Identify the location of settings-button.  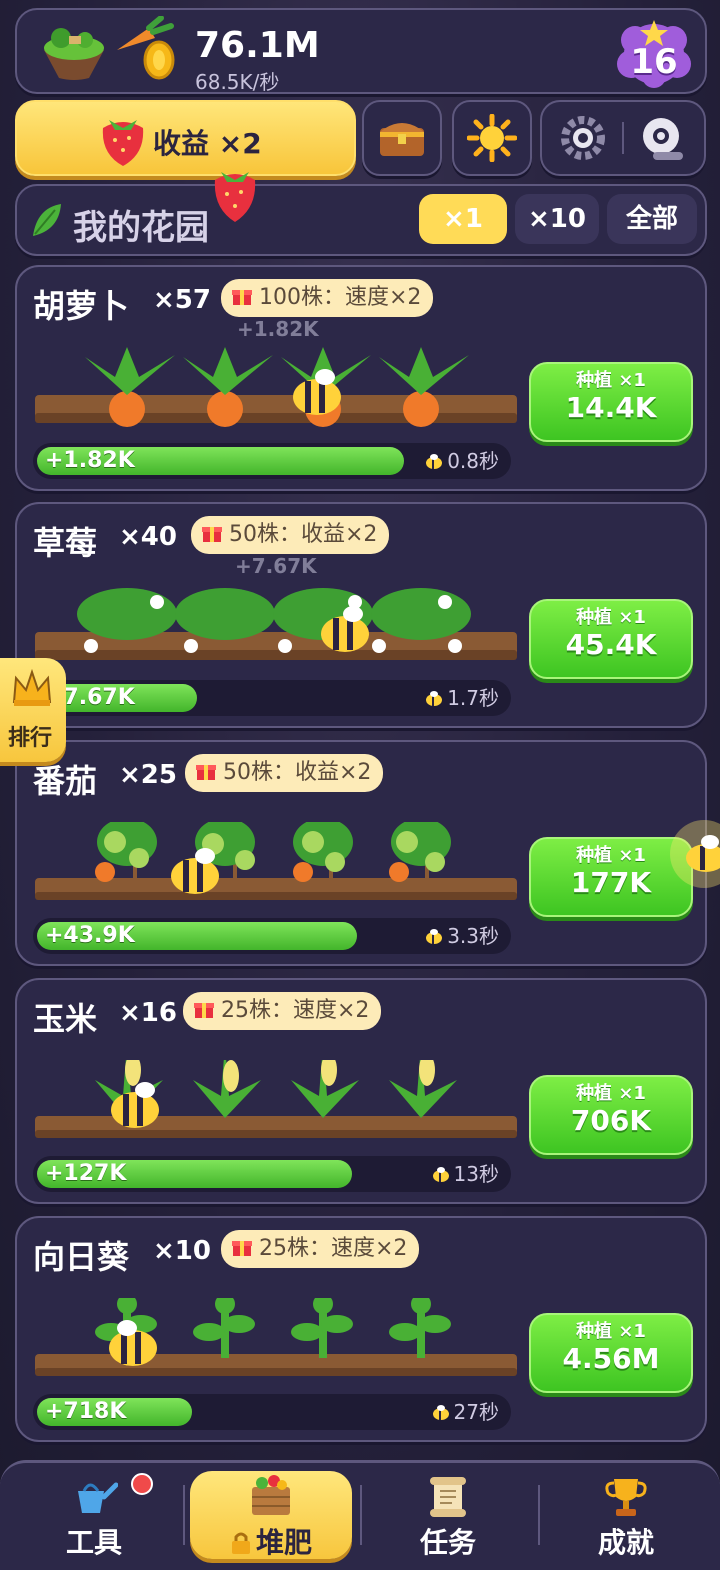
(582, 138).